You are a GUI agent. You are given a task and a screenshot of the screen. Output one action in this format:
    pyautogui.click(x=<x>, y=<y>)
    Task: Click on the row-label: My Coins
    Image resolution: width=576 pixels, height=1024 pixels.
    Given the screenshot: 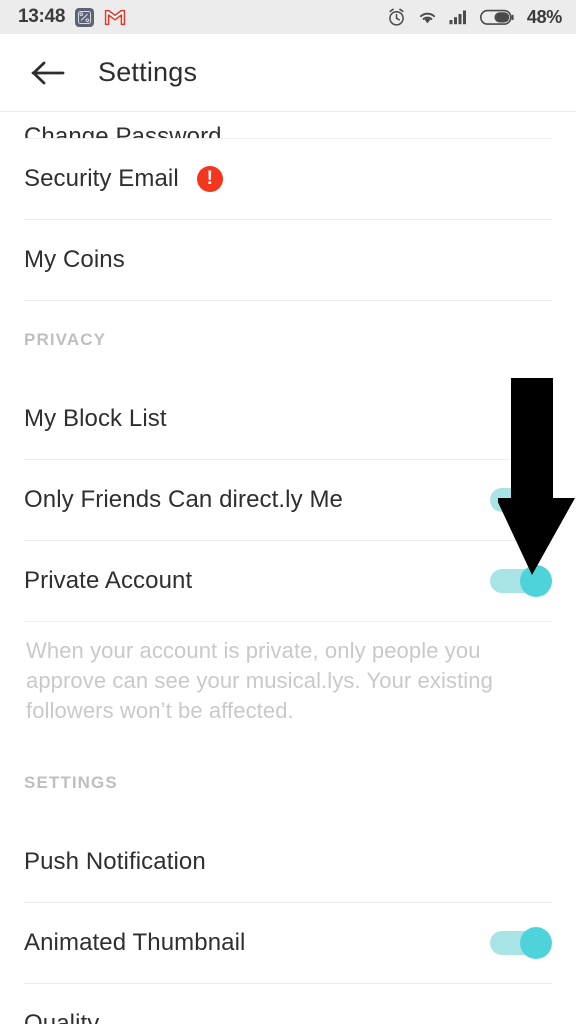 What is the action you would take?
    pyautogui.click(x=74, y=259)
    